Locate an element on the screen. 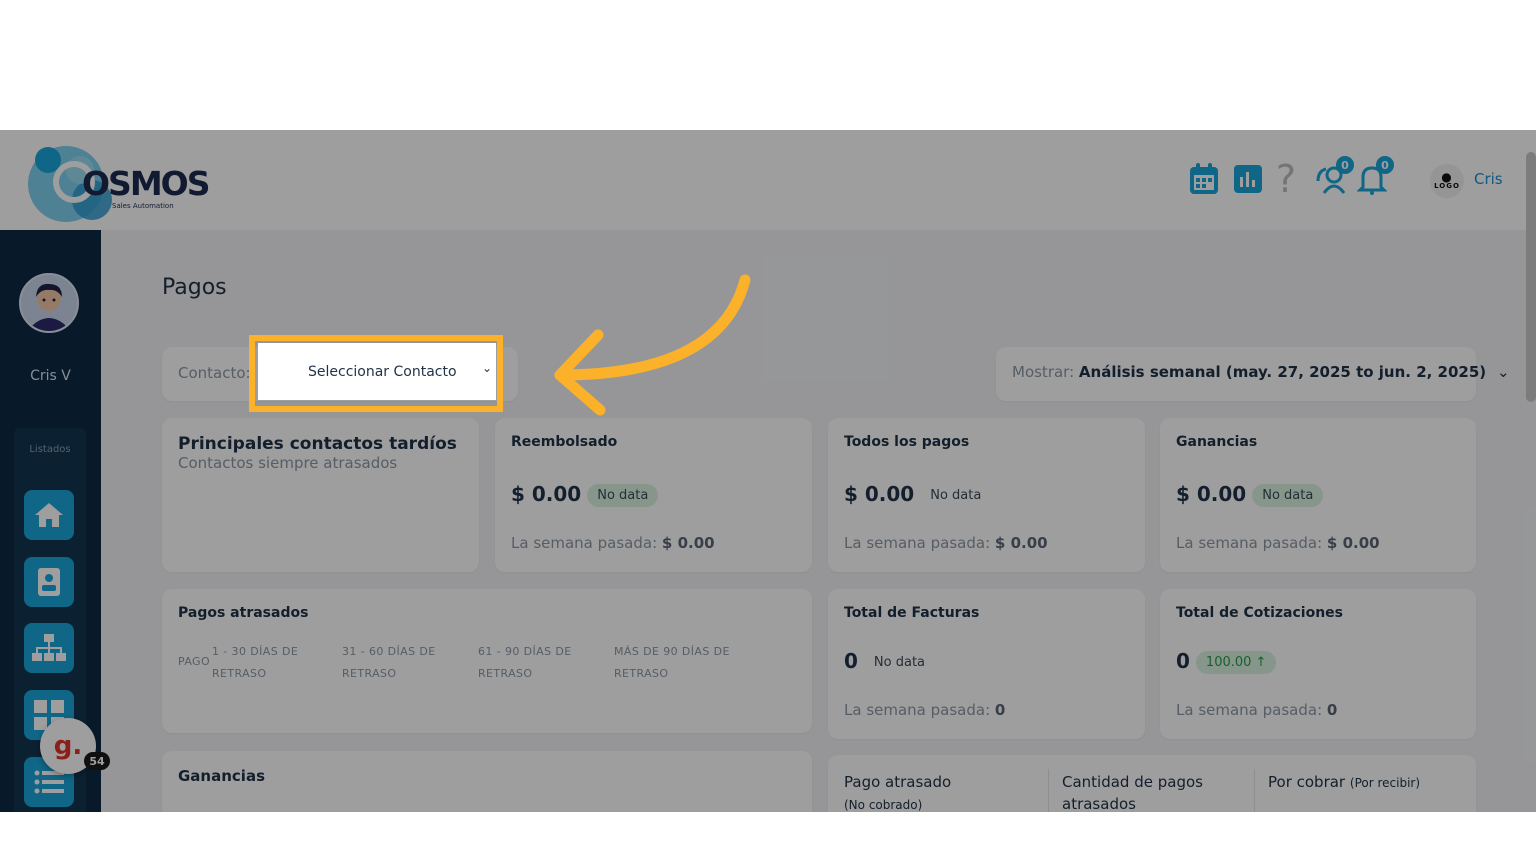  earnings-last-week: La semana pasada: $ 0.00 is located at coordinates (1278, 543).